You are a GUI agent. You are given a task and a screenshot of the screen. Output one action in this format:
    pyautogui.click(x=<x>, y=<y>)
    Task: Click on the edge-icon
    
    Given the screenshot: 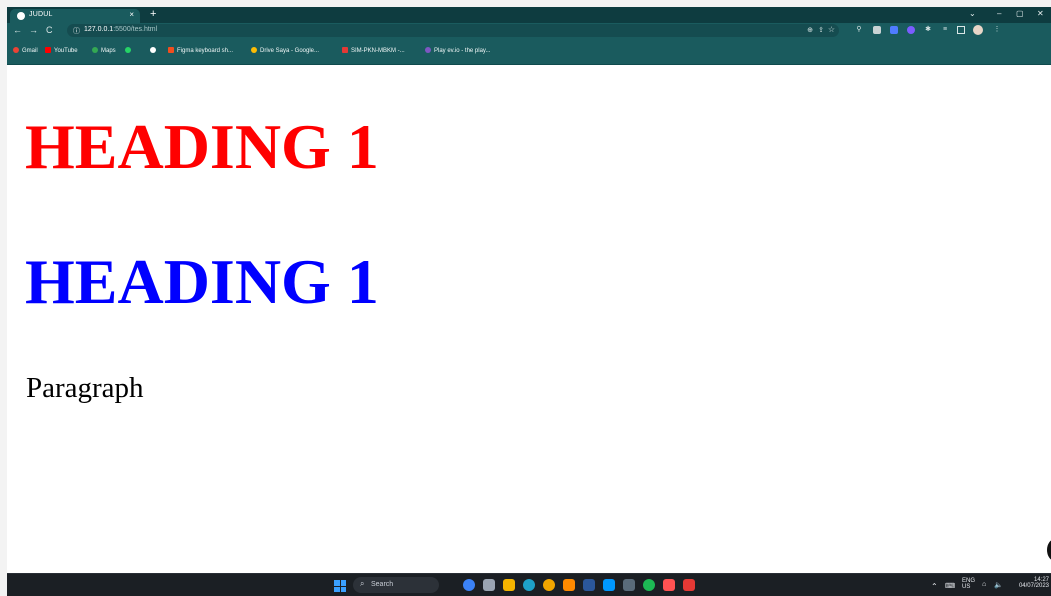 What is the action you would take?
    pyautogui.click(x=529, y=585)
    